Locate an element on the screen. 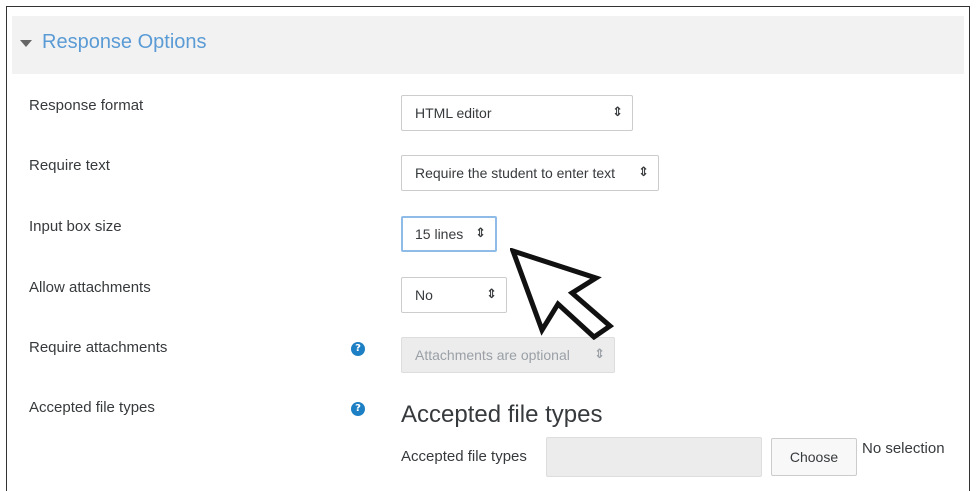 The image size is (978, 491). input-box-size-value: 15 lines is located at coordinates (439, 234).